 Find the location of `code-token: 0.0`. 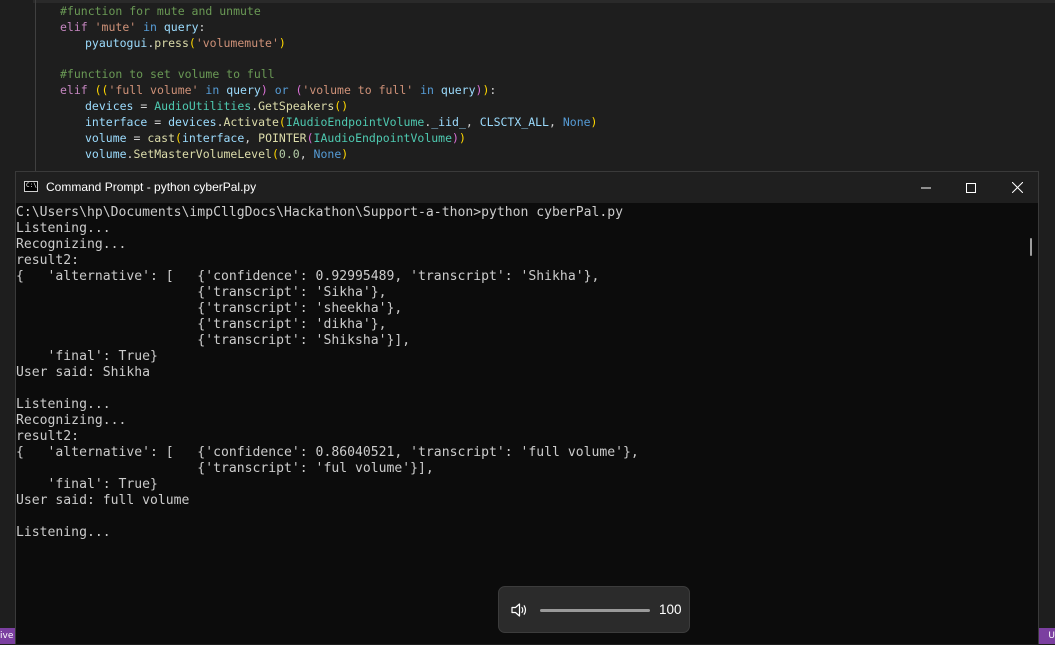

code-token: 0.0 is located at coordinates (289, 154).